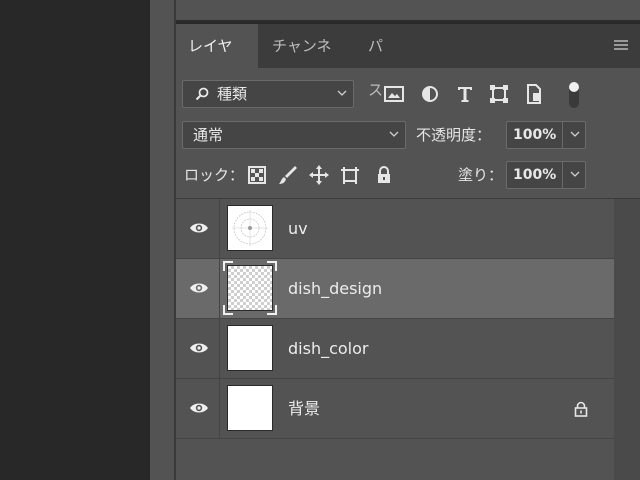 The image size is (640, 480). What do you see at coordinates (621, 46) in the screenshot?
I see `panel-menu-icon` at bounding box center [621, 46].